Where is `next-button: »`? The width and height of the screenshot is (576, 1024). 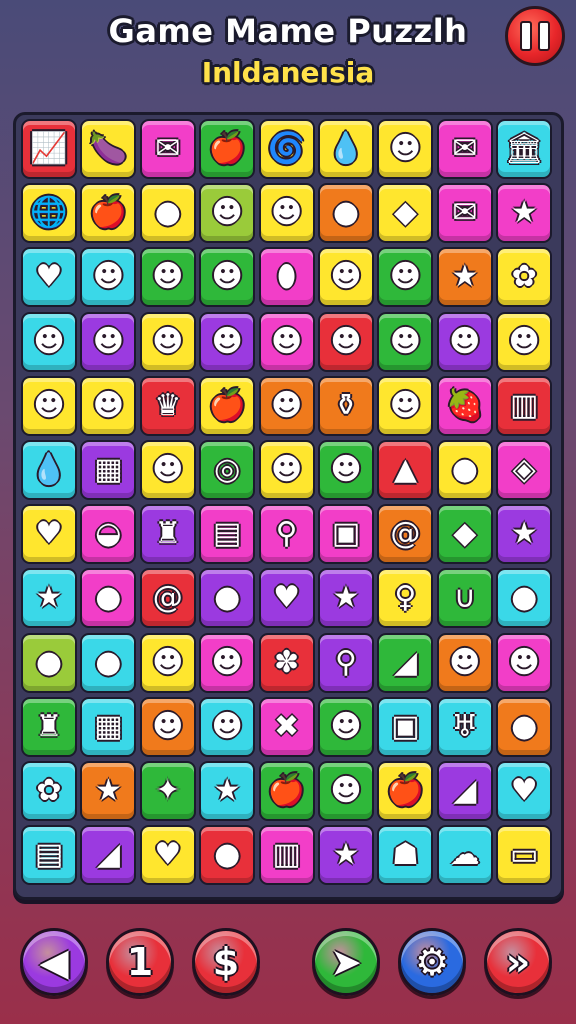 next-button: » is located at coordinates (518, 962).